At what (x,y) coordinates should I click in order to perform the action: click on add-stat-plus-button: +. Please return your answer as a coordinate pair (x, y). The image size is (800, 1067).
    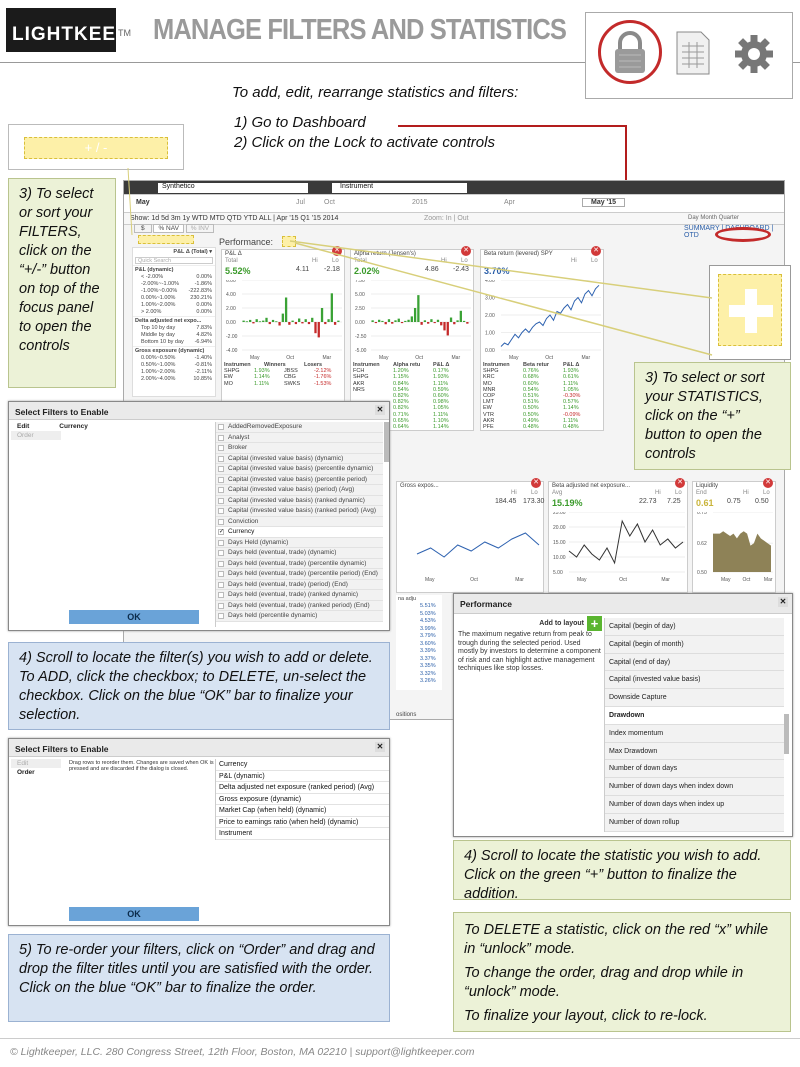
    Looking at the image, I should click on (594, 623).